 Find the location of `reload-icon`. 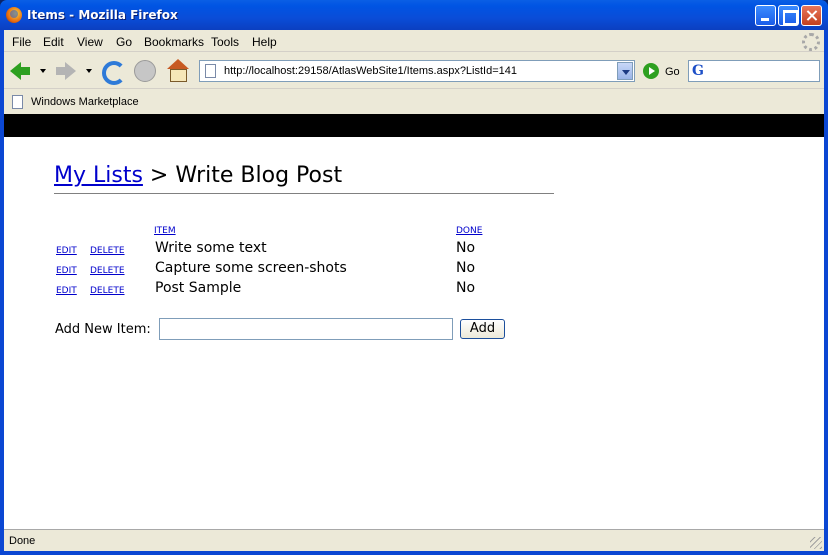

reload-icon is located at coordinates (113, 72).